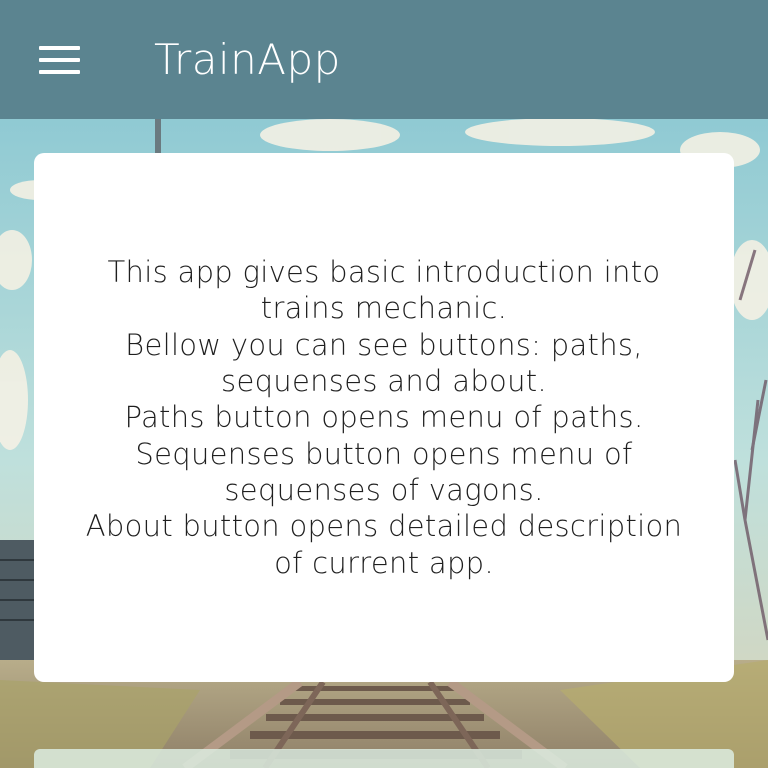  Describe the element at coordinates (384, 272) in the screenshot. I see `intro-line: This app gives basic introduction into` at that location.